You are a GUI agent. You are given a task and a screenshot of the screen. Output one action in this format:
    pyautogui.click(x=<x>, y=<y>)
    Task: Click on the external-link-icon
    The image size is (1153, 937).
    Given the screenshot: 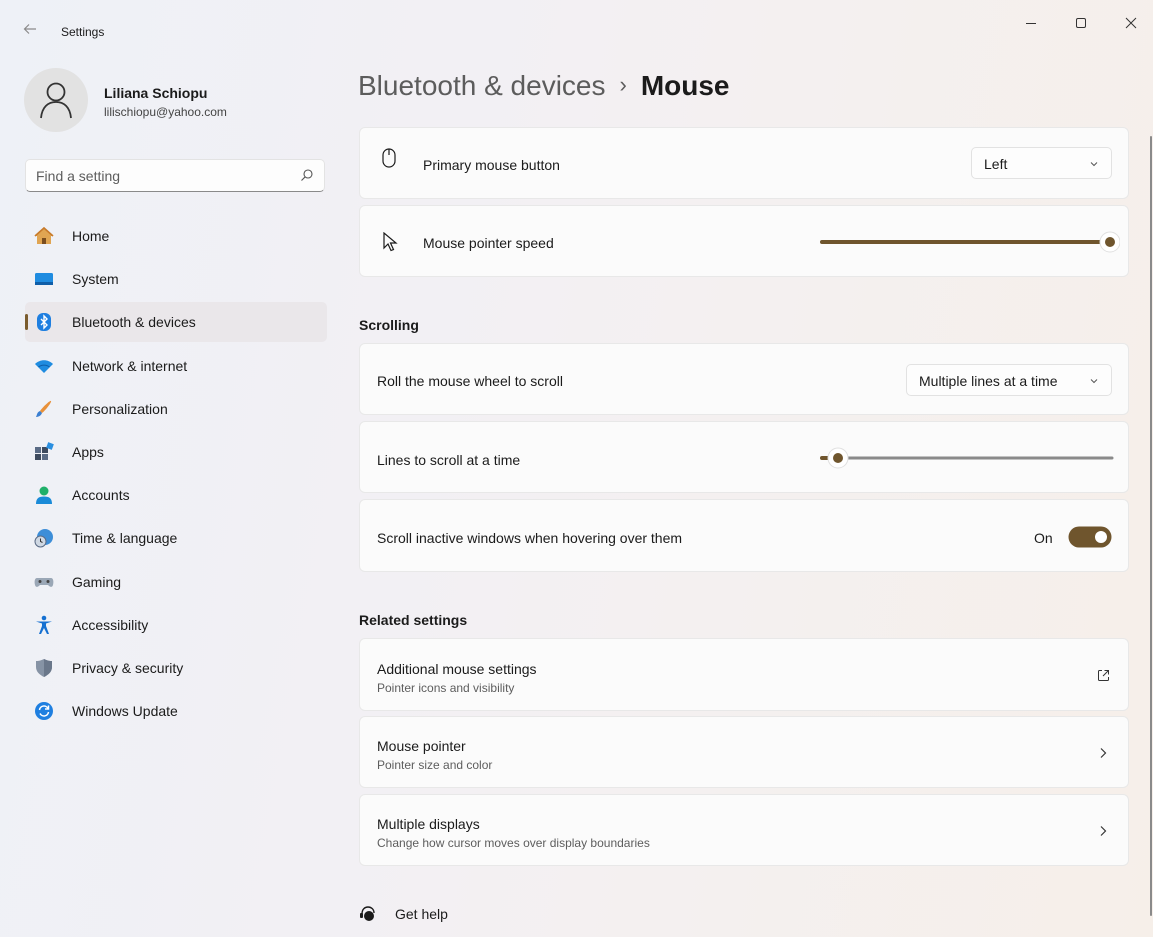 What is the action you would take?
    pyautogui.click(x=1103, y=675)
    